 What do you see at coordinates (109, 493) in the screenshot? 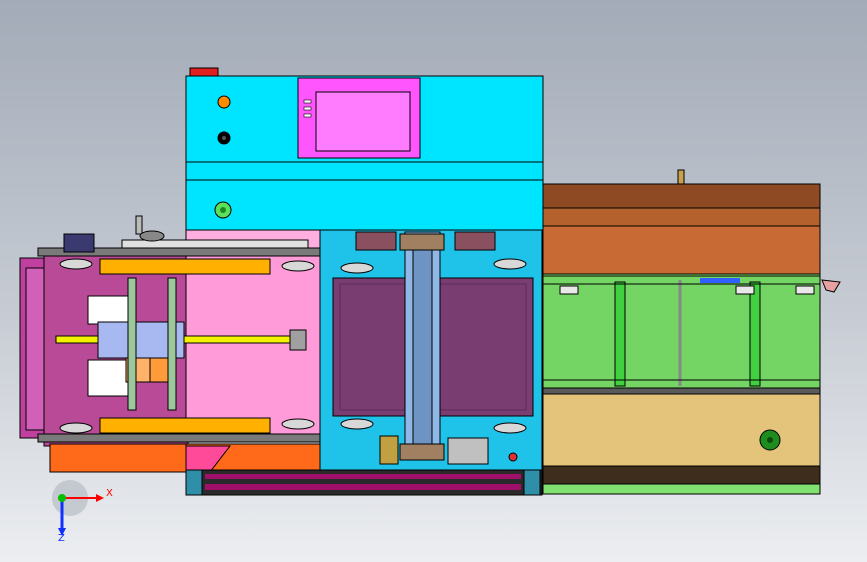
I see `x-axis-label: X` at bounding box center [109, 493].